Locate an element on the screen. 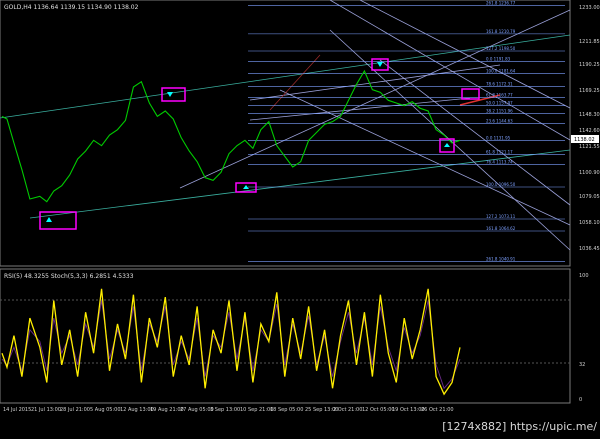 The image size is (600, 439). price-tick: 1100.90 is located at coordinates (589, 173).